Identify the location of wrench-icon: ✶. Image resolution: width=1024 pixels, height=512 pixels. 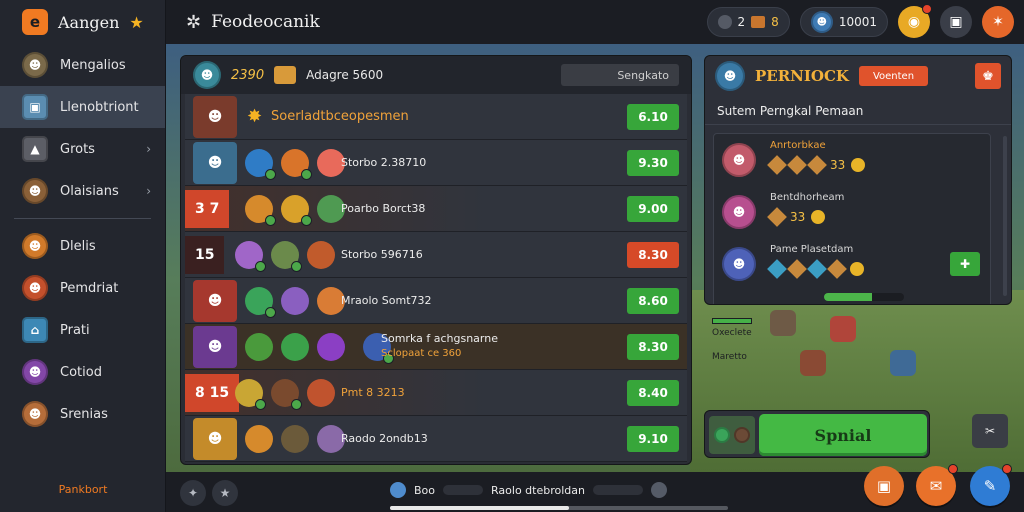
(998, 22).